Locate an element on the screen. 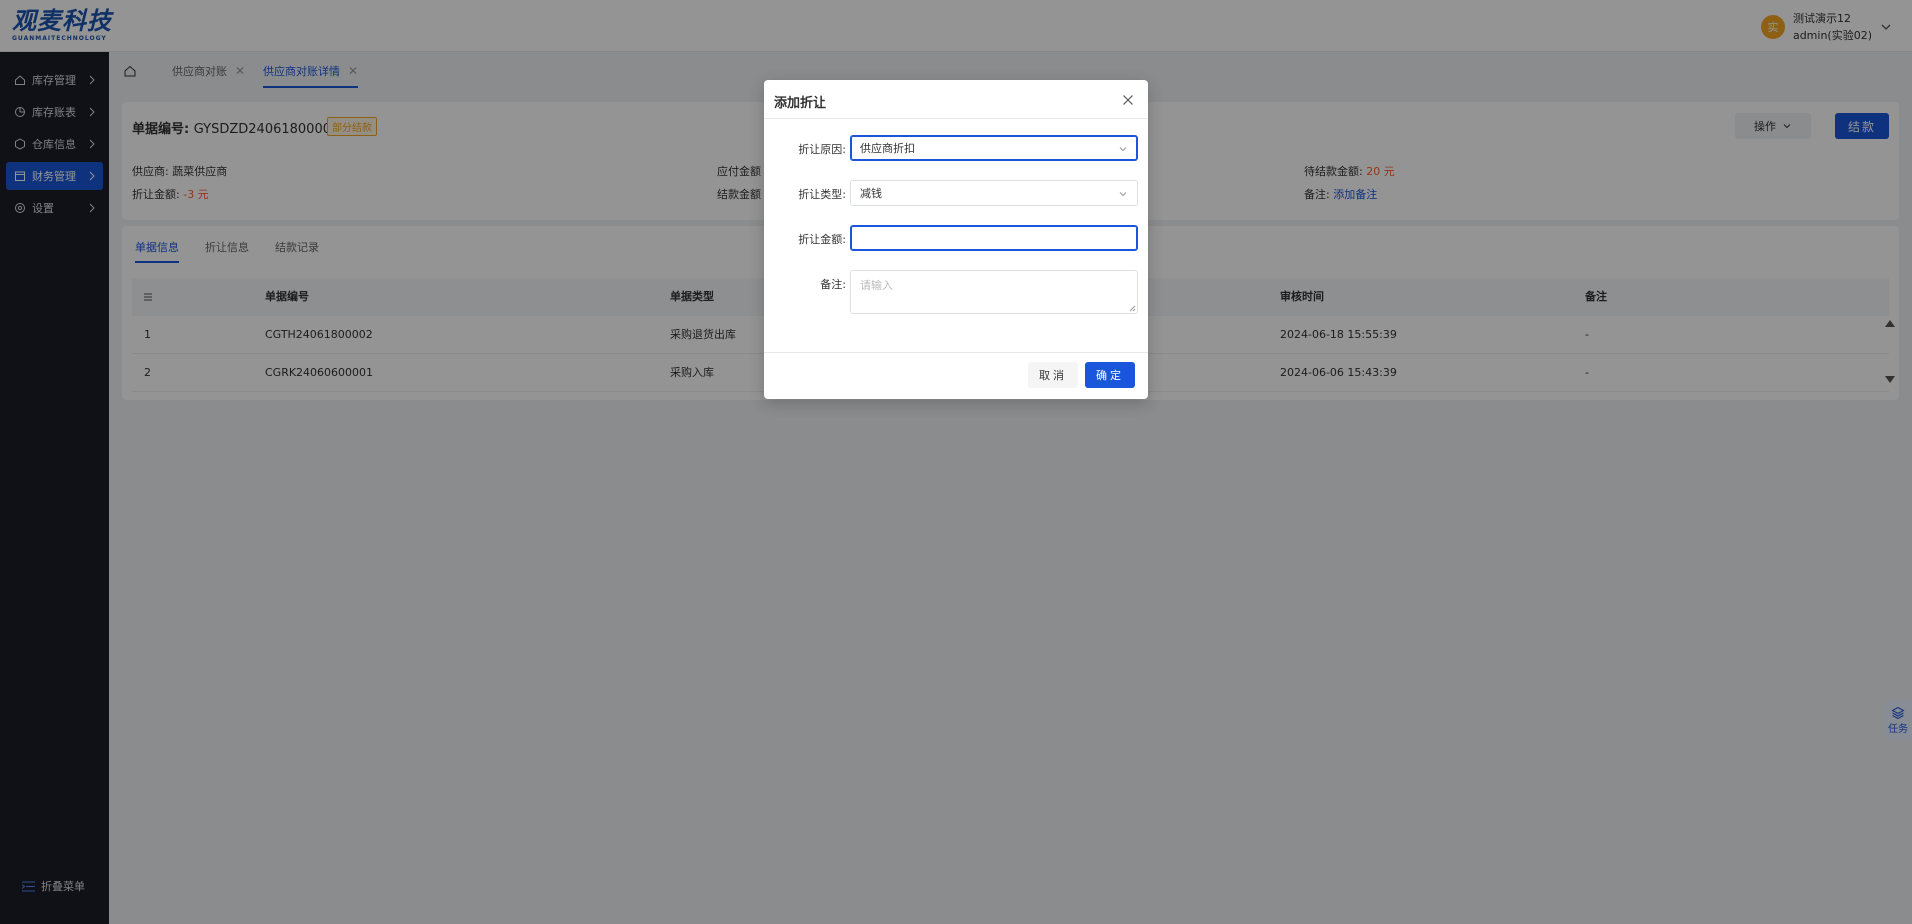 The width and height of the screenshot is (1912, 924). cancel-button: 取消 is located at coordinates (1053, 375).